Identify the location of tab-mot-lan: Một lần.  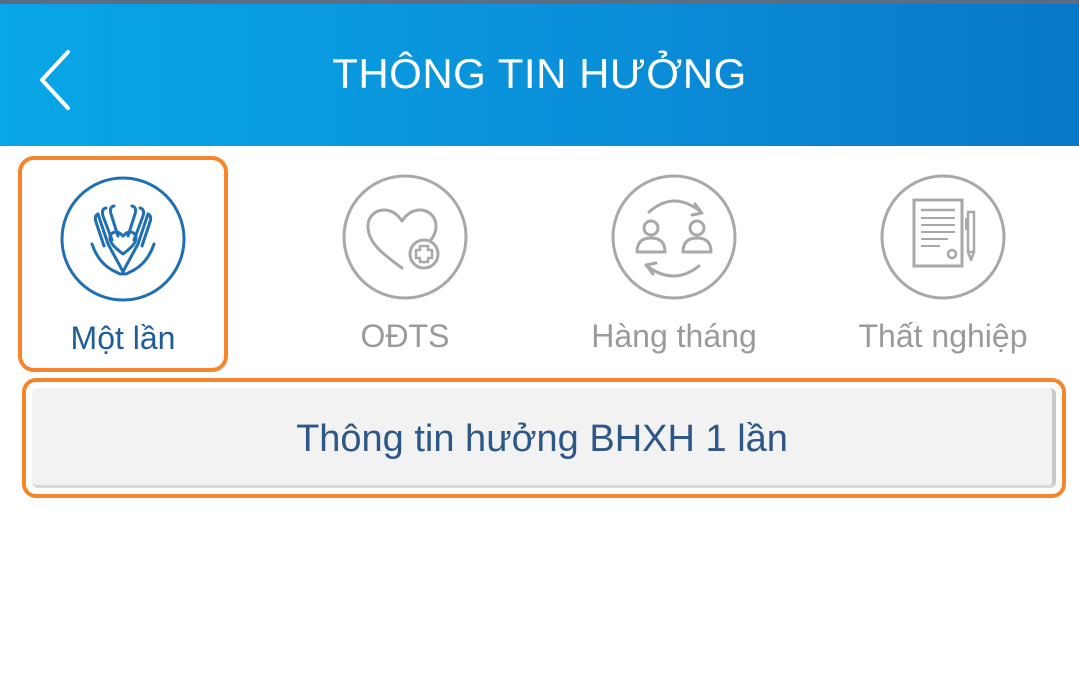
(123, 264).